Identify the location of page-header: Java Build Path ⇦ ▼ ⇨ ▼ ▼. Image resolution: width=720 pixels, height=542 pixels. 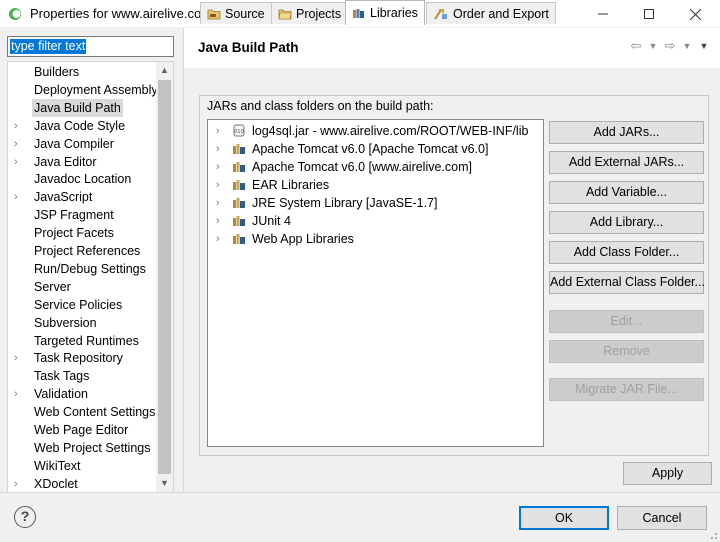
(452, 48).